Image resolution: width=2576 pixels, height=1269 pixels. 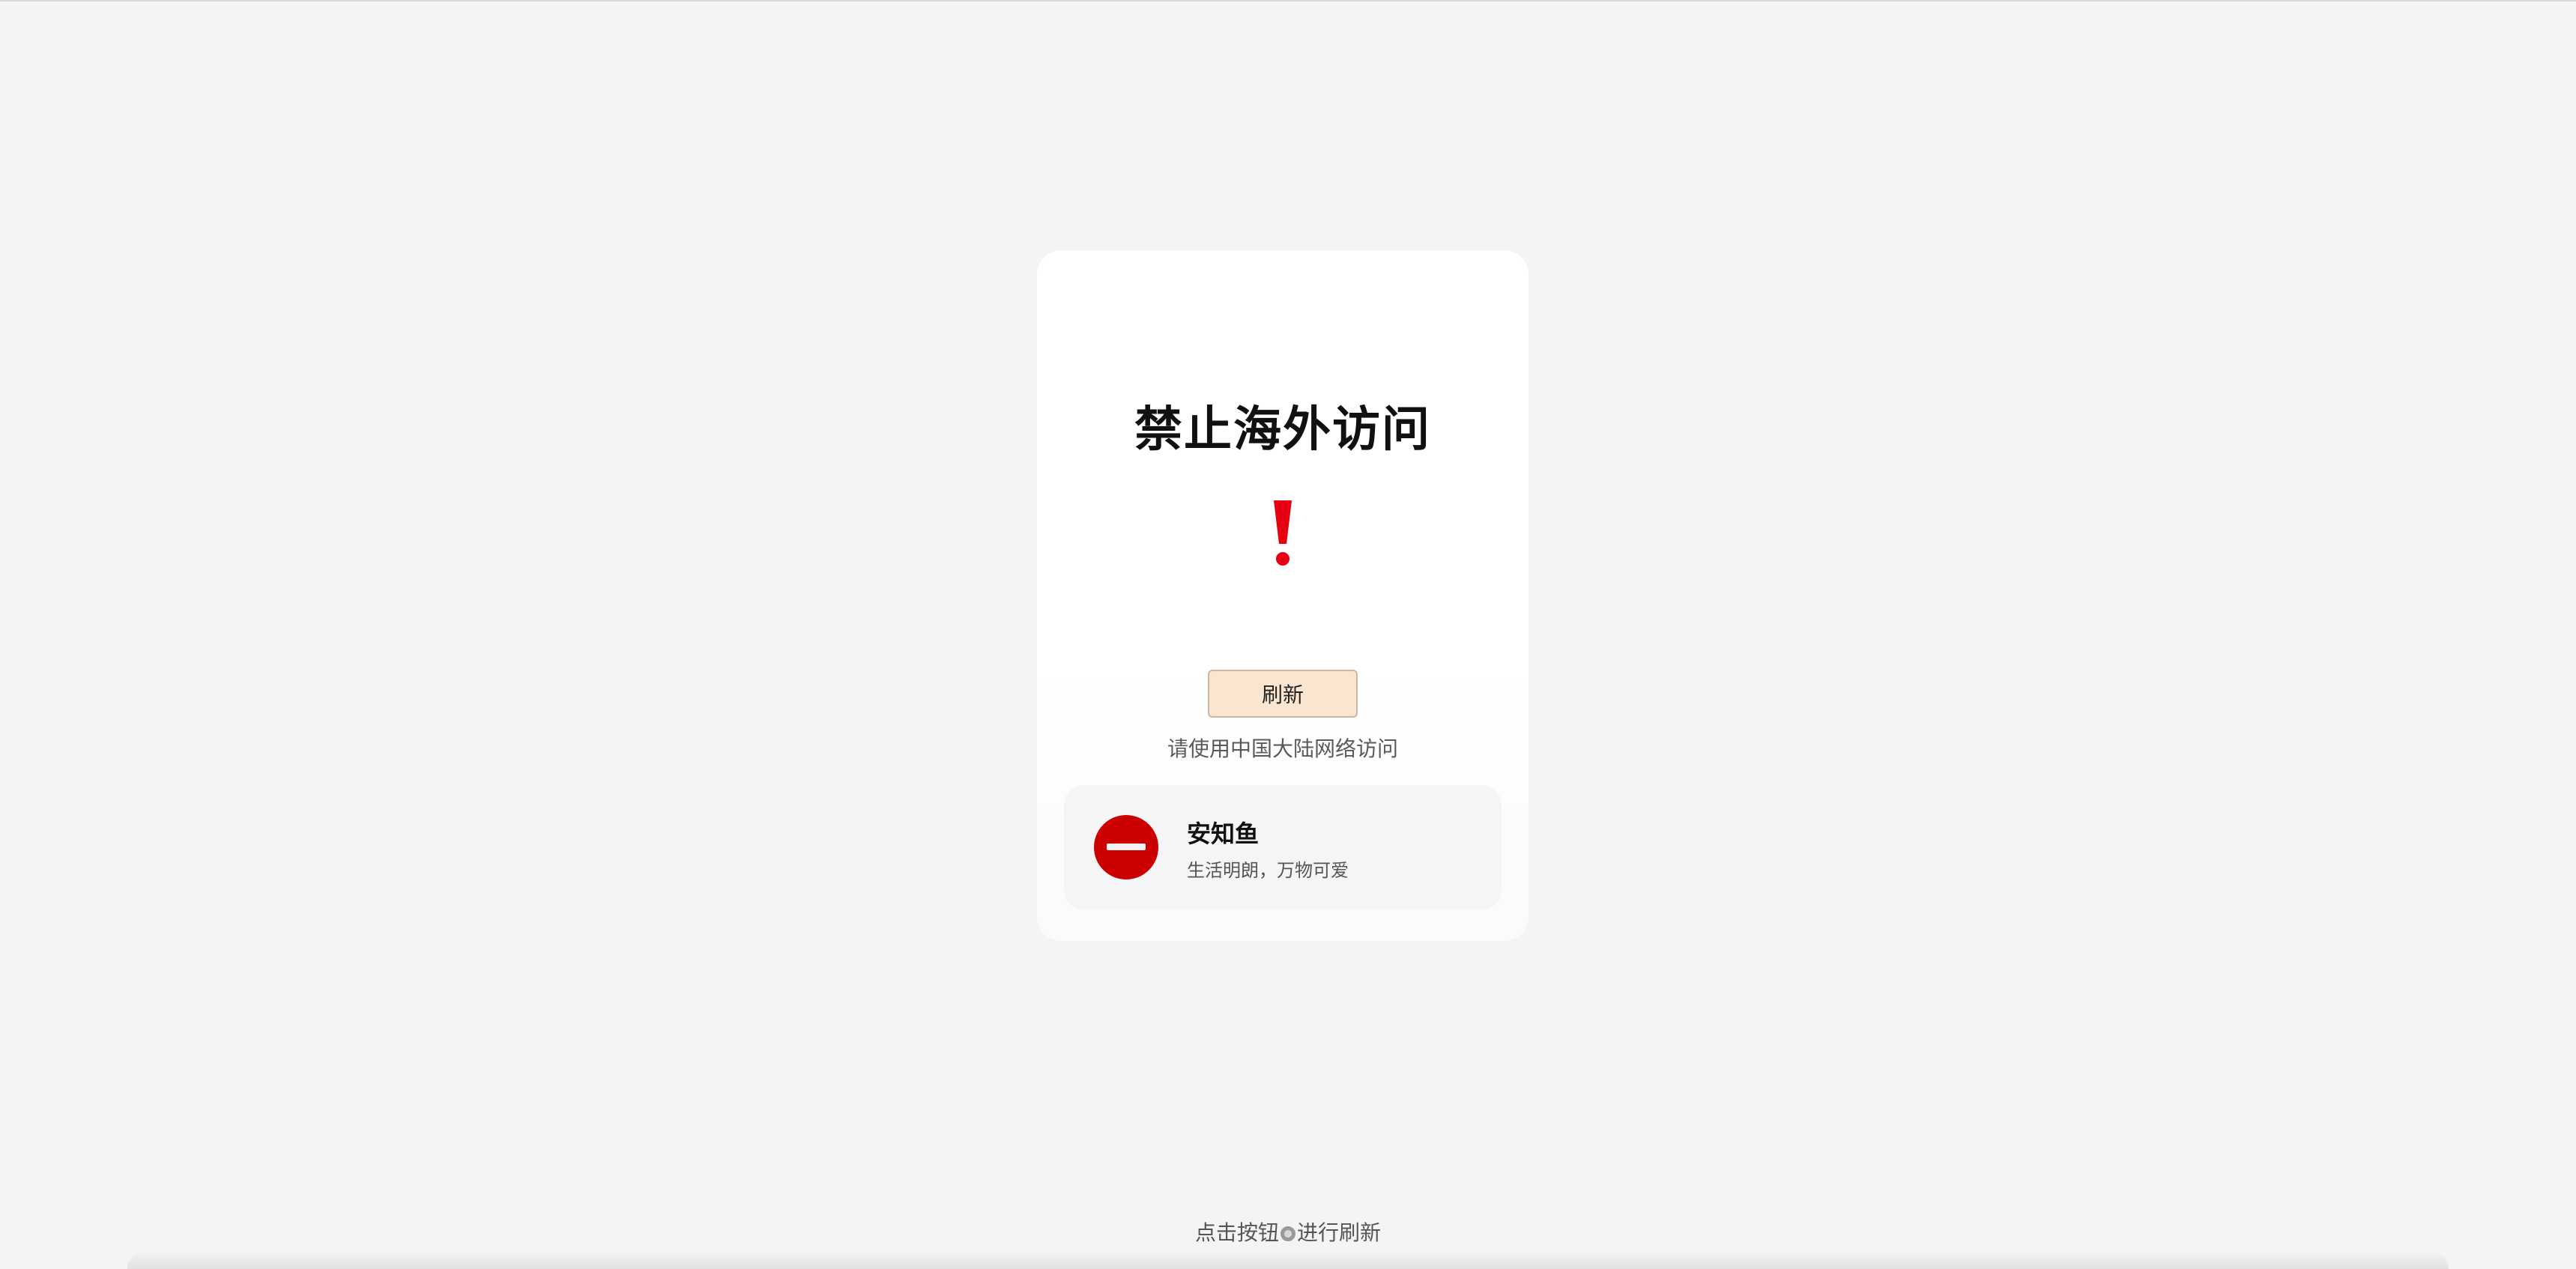 What do you see at coordinates (1236, 1232) in the screenshot?
I see `footer-prefix: 点击按钮` at bounding box center [1236, 1232].